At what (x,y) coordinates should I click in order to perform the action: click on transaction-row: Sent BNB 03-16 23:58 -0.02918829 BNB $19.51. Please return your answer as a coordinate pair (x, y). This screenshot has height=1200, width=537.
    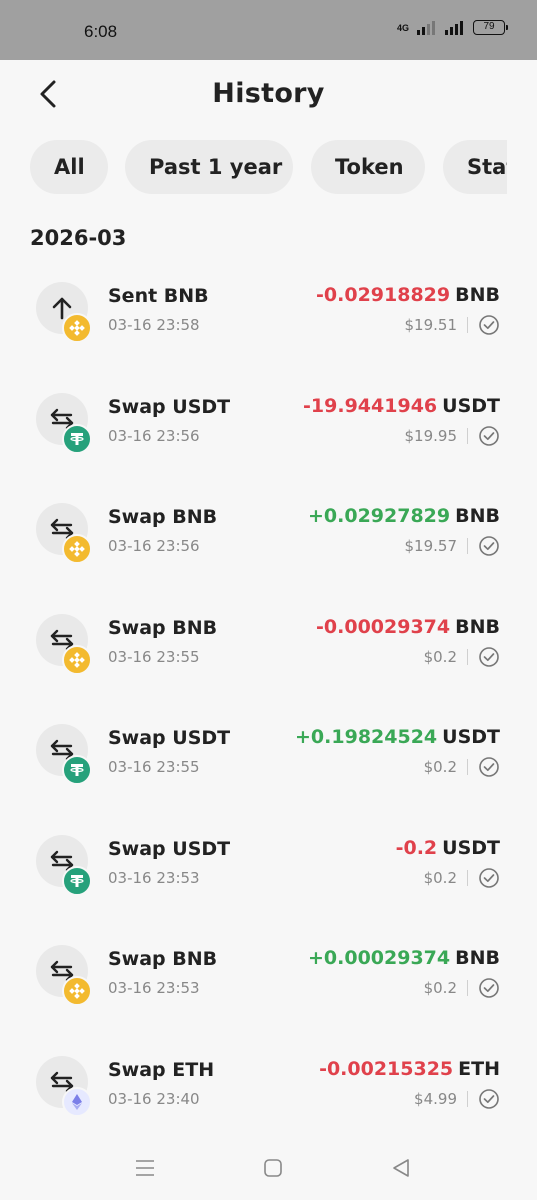
    Looking at the image, I should click on (268, 325).